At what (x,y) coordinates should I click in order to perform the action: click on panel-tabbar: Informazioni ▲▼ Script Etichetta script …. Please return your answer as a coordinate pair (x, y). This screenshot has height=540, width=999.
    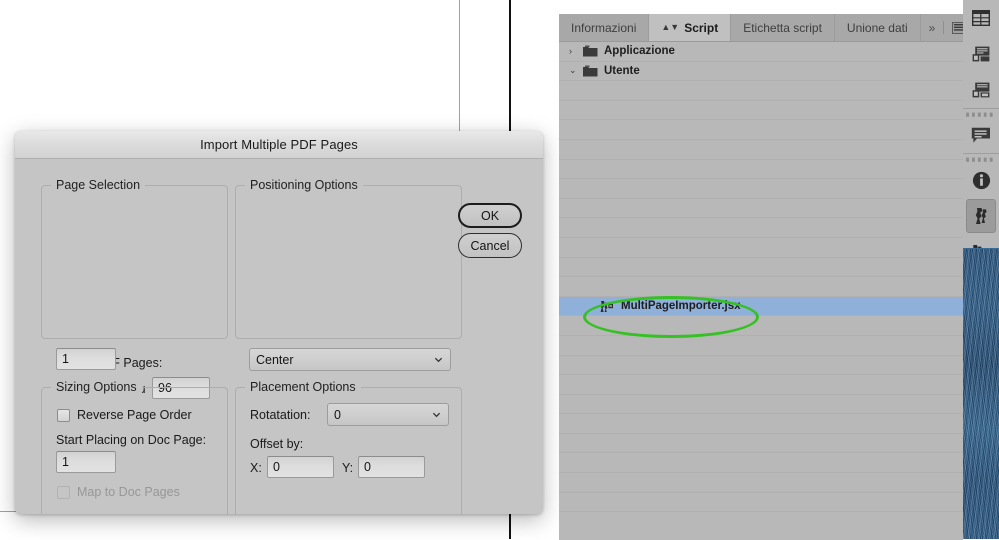
    Looking at the image, I should click on (762, 28).